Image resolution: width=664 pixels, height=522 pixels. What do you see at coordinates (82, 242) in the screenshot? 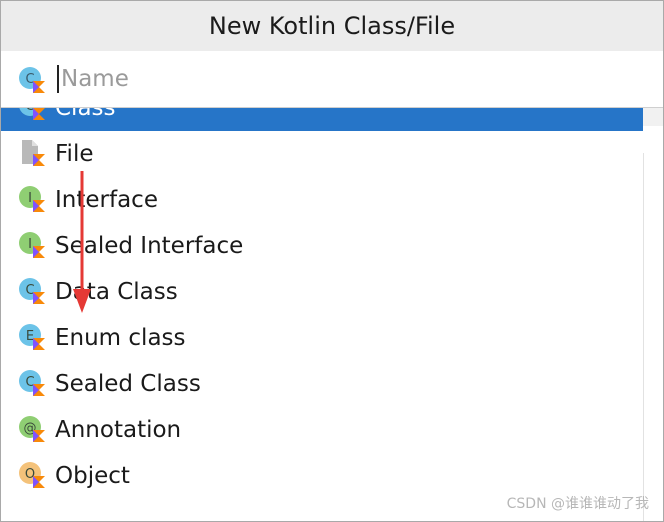
I see `red-down-arrow-annotation` at bounding box center [82, 242].